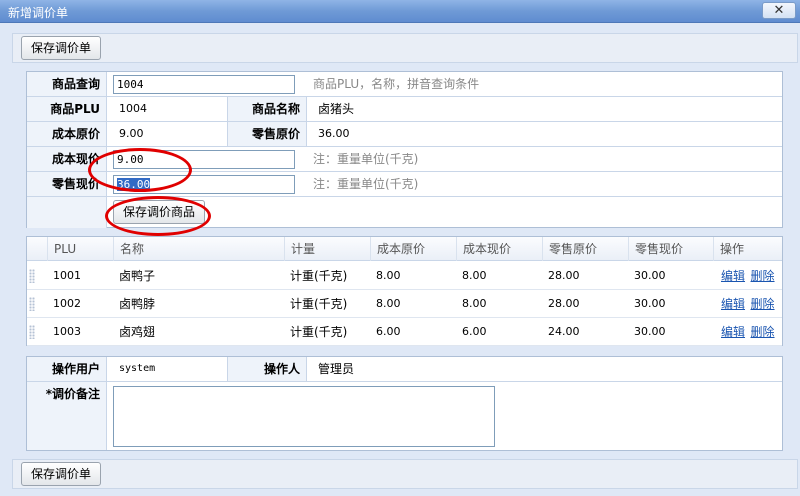  What do you see at coordinates (400, 11) in the screenshot?
I see `window-titlebar: 新增调价单 ✕` at bounding box center [400, 11].